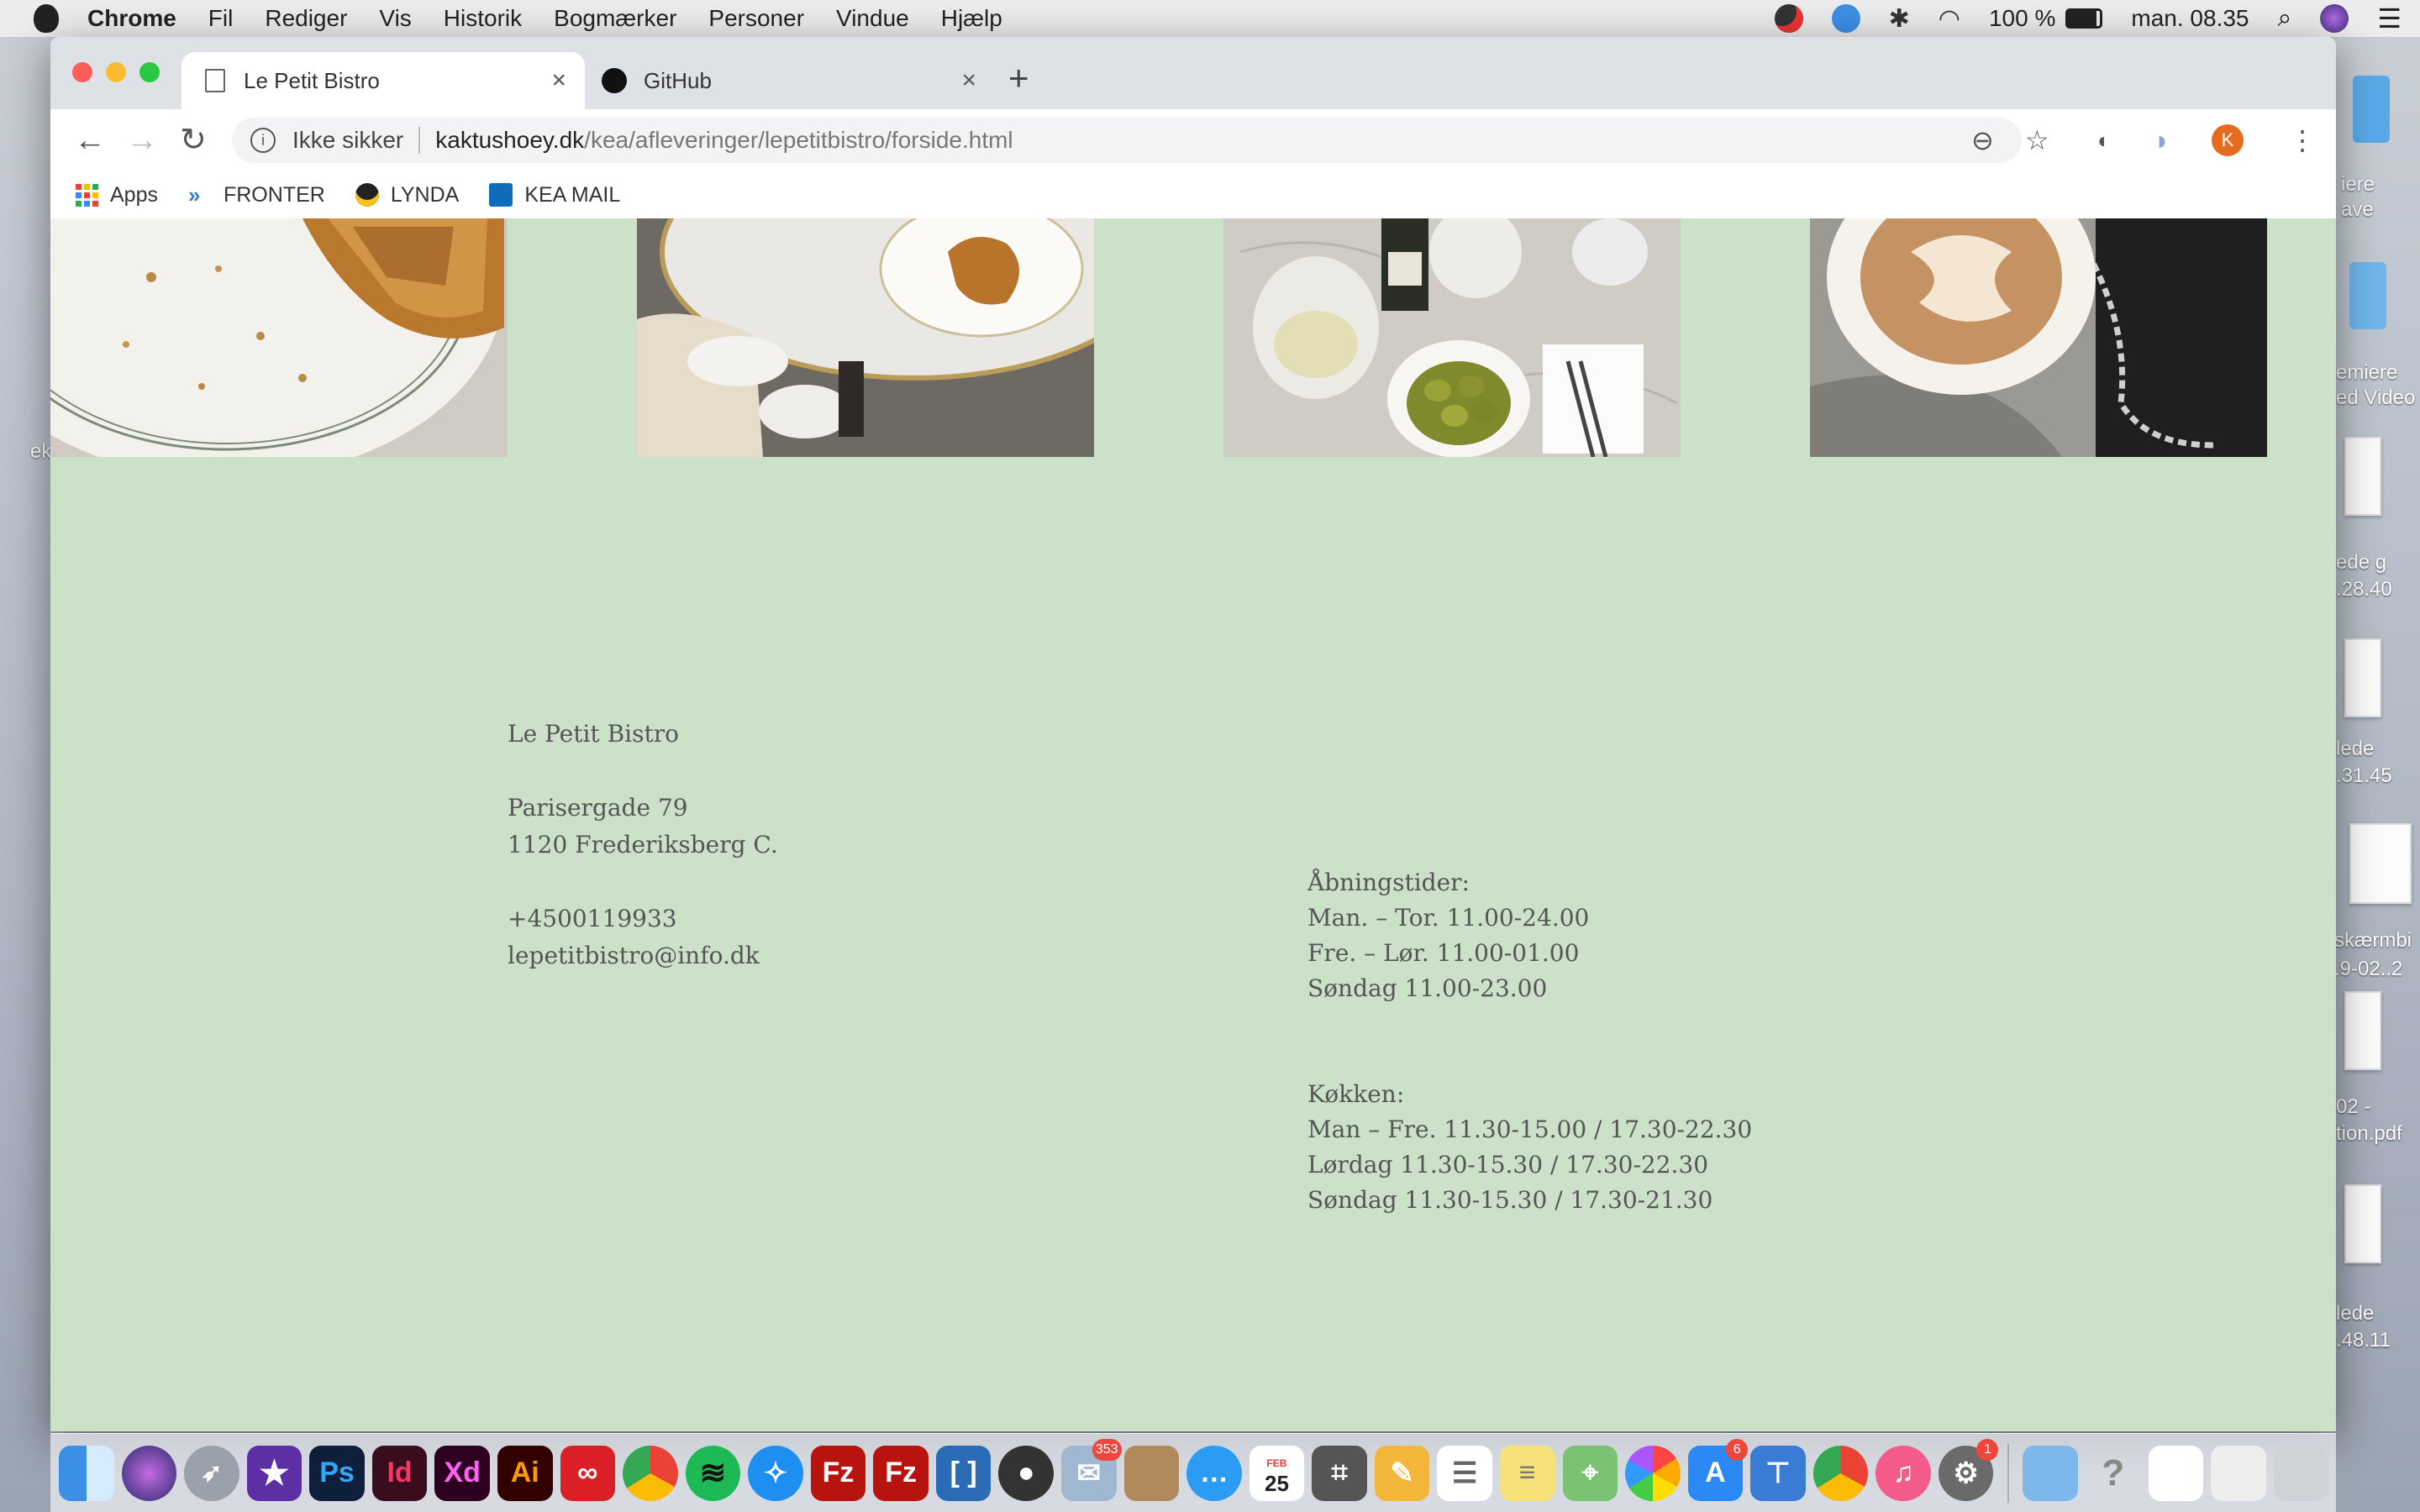 This screenshot has height=1512, width=2420. Describe the element at coordinates (1789, 18) in the screenshot. I see `creative-cloud-status-icon` at that location.